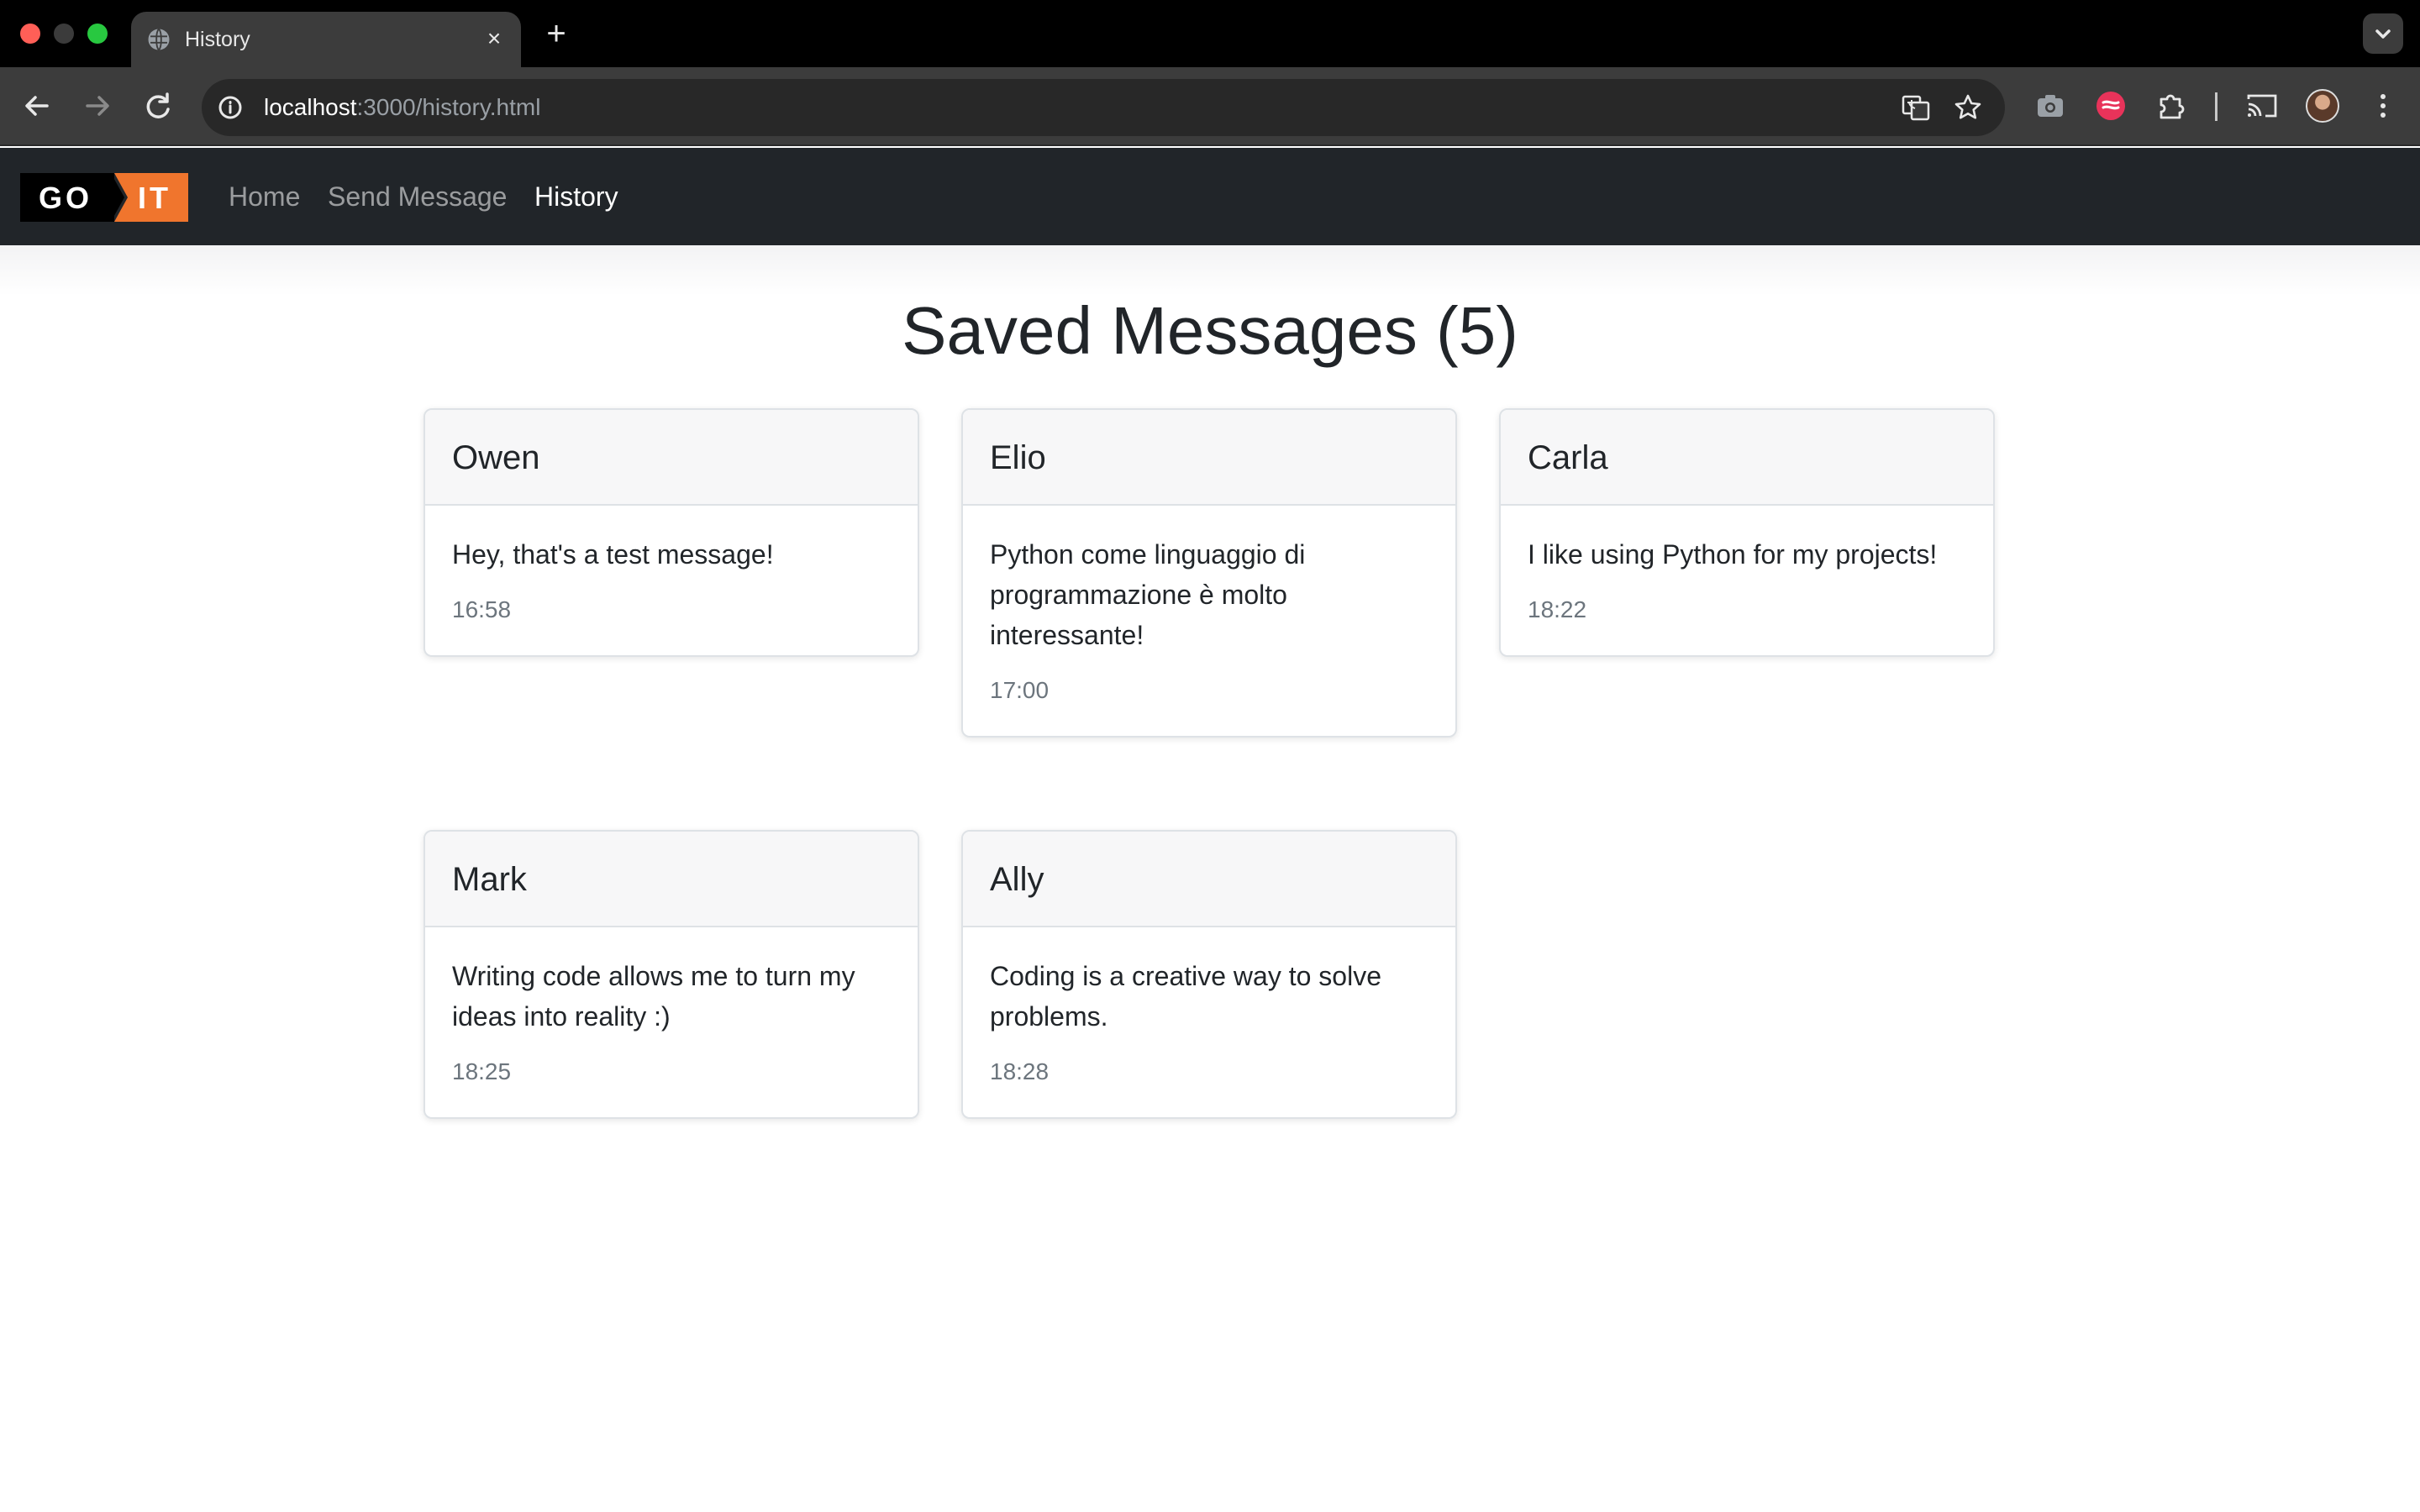 The height and width of the screenshot is (1512, 2420). Describe the element at coordinates (1968, 107) in the screenshot. I see `bookmark-star-icon` at that location.